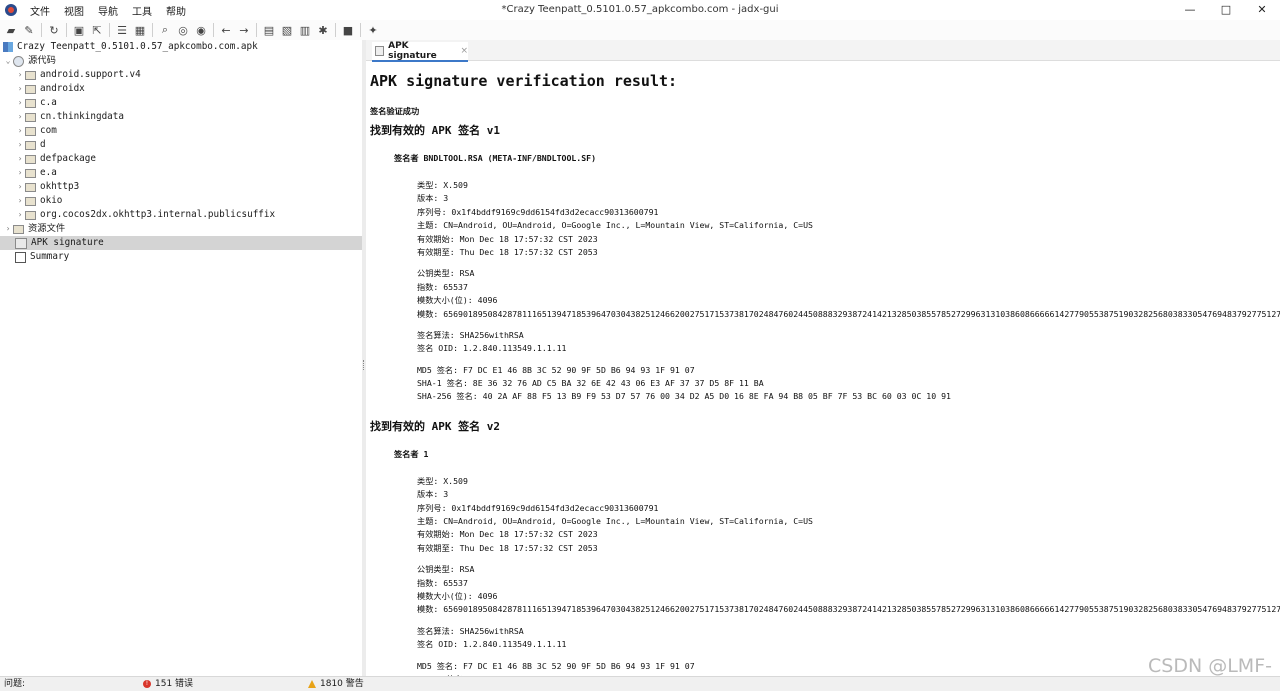 This screenshot has width=1280, height=691. What do you see at coordinates (373, 30) in the screenshot?
I see `preferences-icon: ✦` at bounding box center [373, 30].